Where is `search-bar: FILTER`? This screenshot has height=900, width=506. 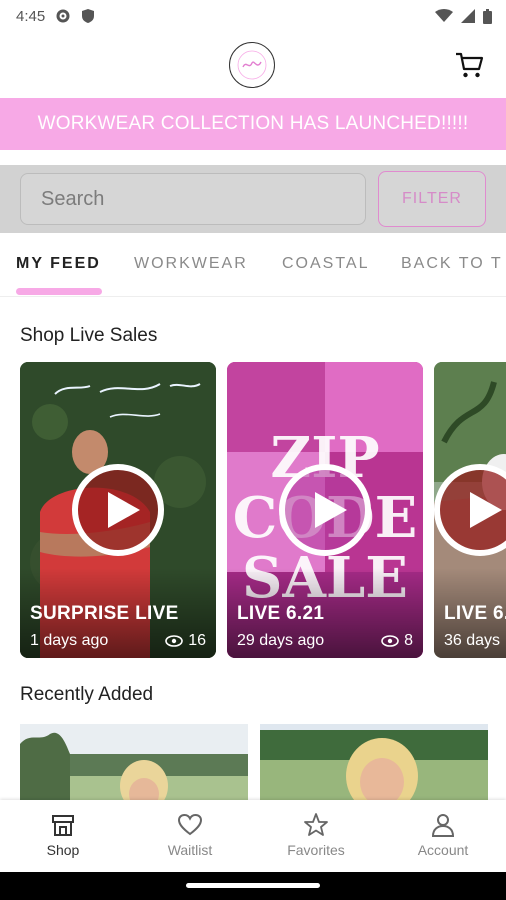 search-bar: FILTER is located at coordinates (253, 199).